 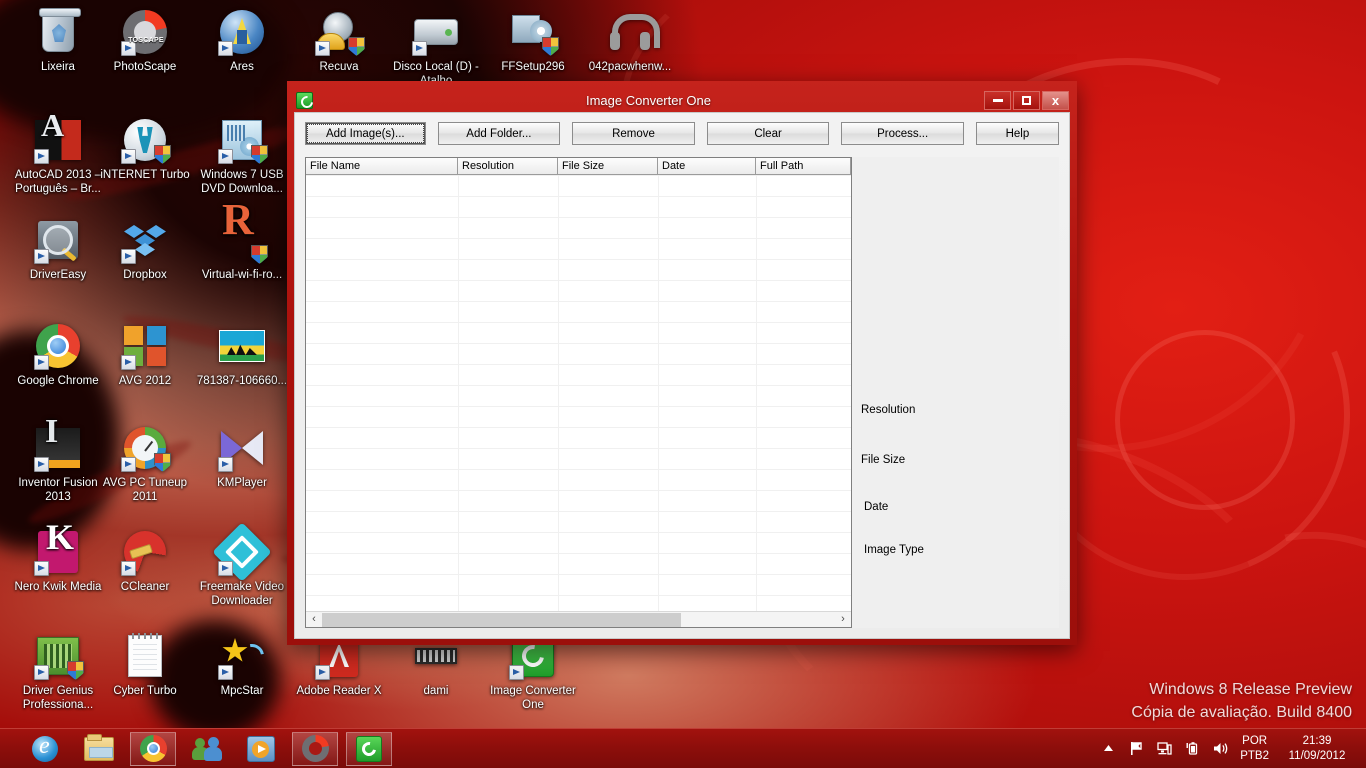 I want to click on taskbar-button-internet-explorer, so click(x=45, y=749).